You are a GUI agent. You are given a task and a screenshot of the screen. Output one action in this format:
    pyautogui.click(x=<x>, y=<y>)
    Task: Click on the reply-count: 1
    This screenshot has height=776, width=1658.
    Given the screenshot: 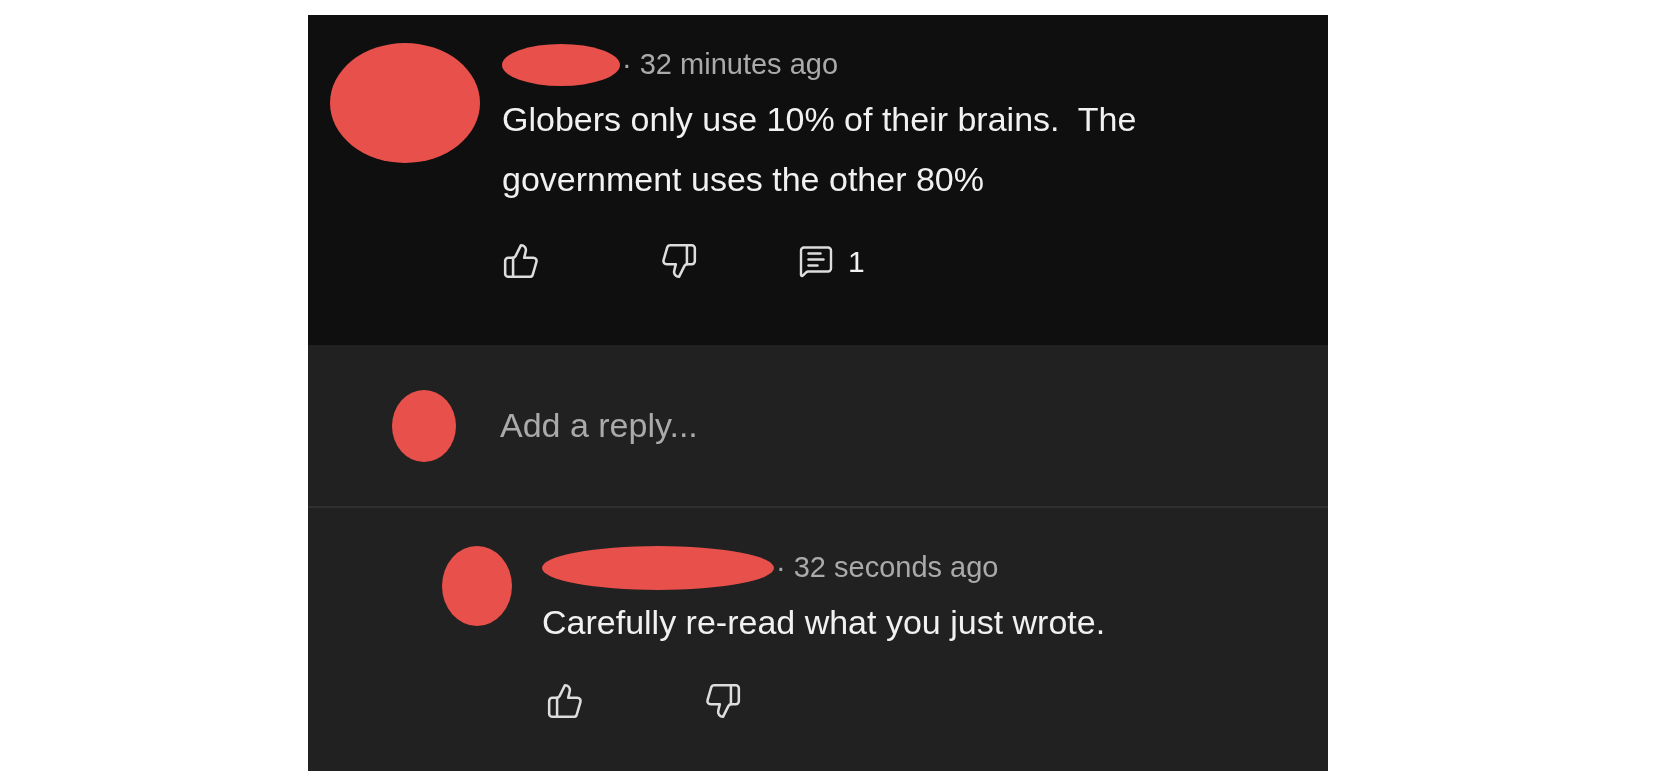 What is the action you would take?
    pyautogui.click(x=856, y=261)
    